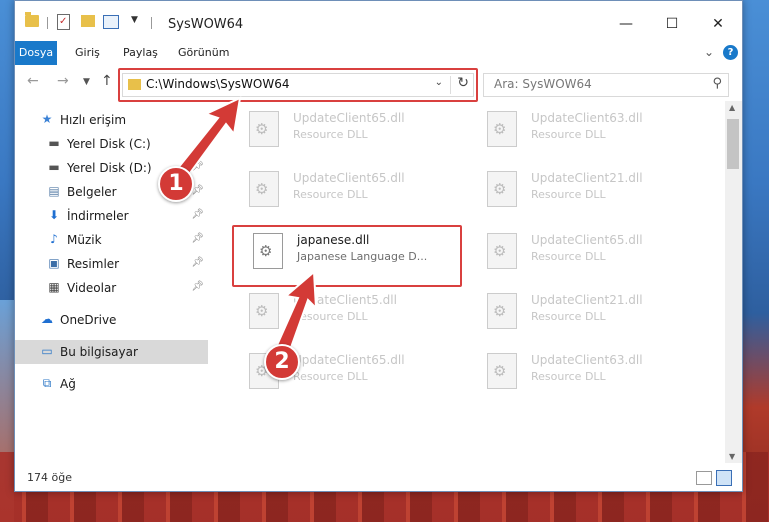 This screenshot has width=769, height=522. What do you see at coordinates (99, 352) in the screenshot?
I see `sidebar-item-label: Bu bilgisayar` at bounding box center [99, 352].